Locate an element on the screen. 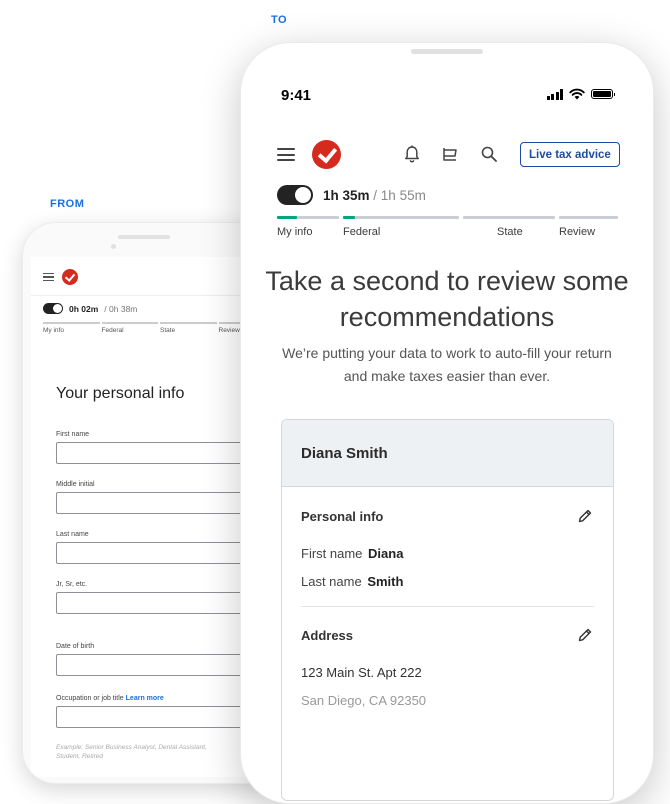 The height and width of the screenshot is (804, 670). last-name-label: Last name is located at coordinates (331, 581).